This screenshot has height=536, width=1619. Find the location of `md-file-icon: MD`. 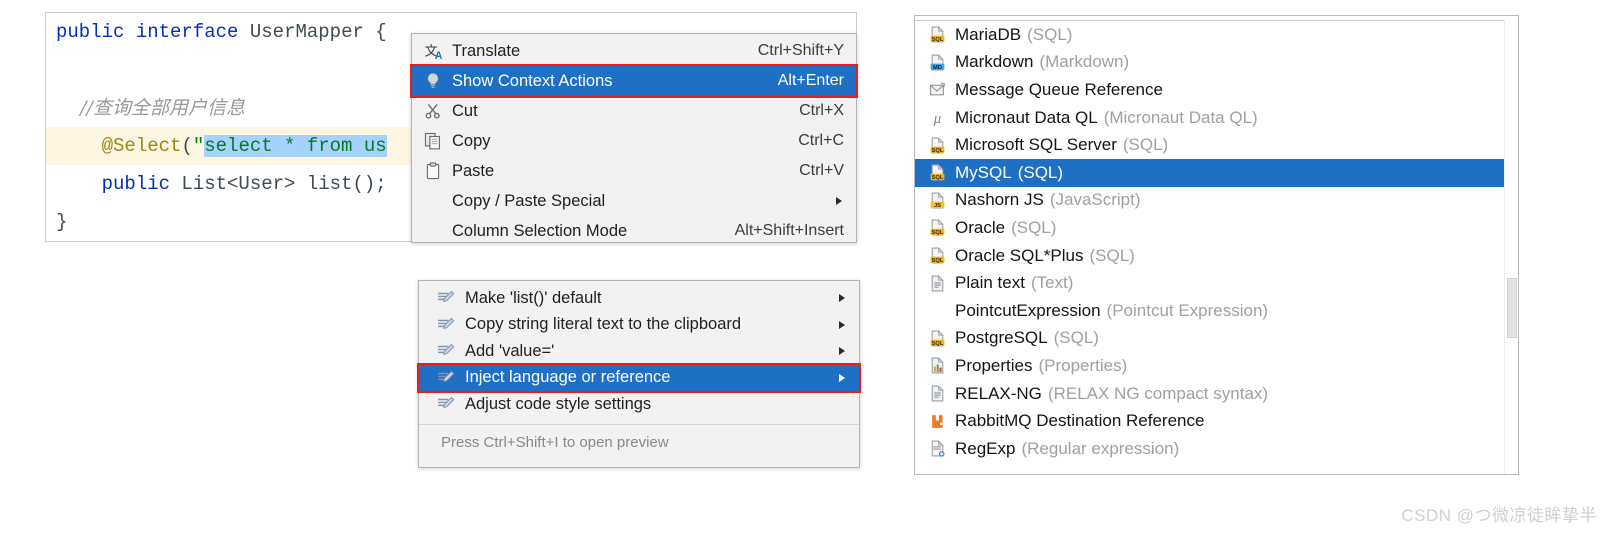

md-file-icon: MD is located at coordinates (937, 62).